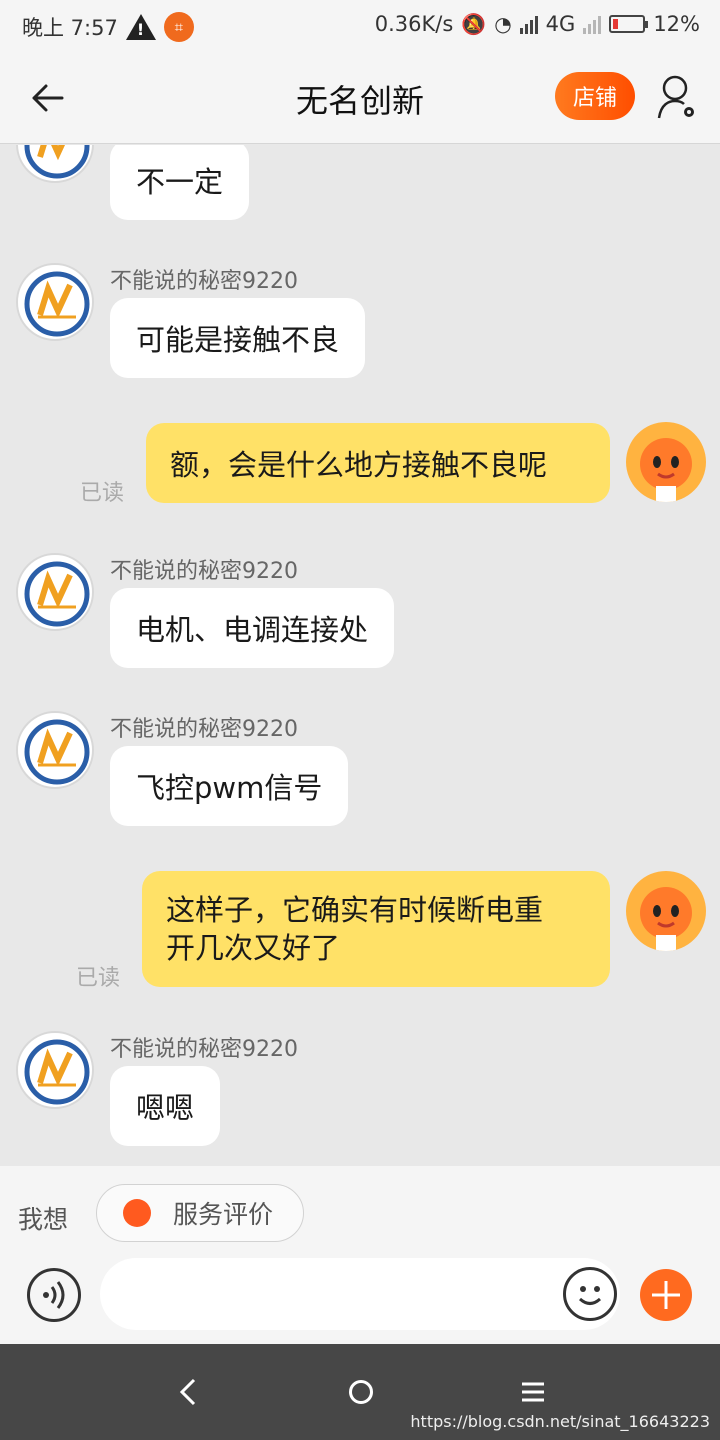 This screenshot has width=720, height=1440. I want to click on status-bar: 晚上 7:57 ⌗ 0.36K/s 🔕 ◔ 4G 12%, so click(360, 25).